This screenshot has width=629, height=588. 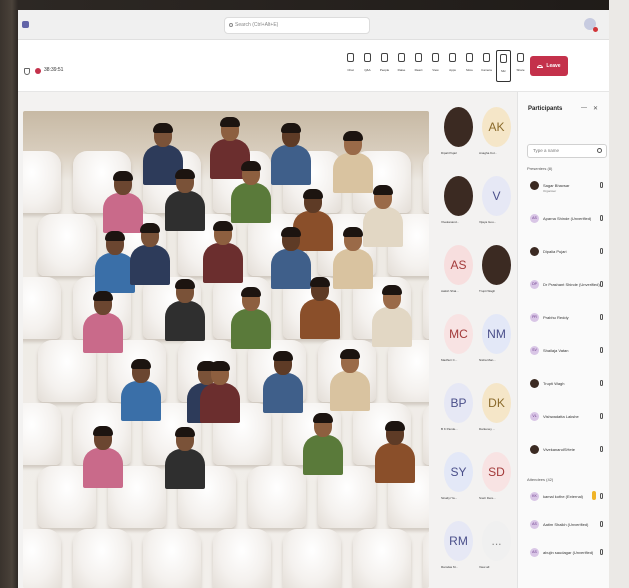 I want to click on participant-list-item: AS Aatim Shaikh (Unverified), so click(x=563, y=529).